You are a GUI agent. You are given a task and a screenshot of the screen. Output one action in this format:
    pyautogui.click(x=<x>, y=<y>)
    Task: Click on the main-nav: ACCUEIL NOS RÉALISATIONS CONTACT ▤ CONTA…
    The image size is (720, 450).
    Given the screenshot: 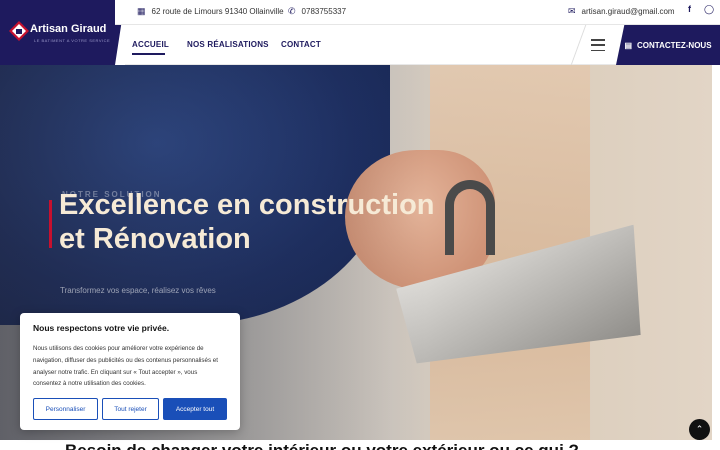 What is the action you would take?
    pyautogui.click(x=422, y=45)
    